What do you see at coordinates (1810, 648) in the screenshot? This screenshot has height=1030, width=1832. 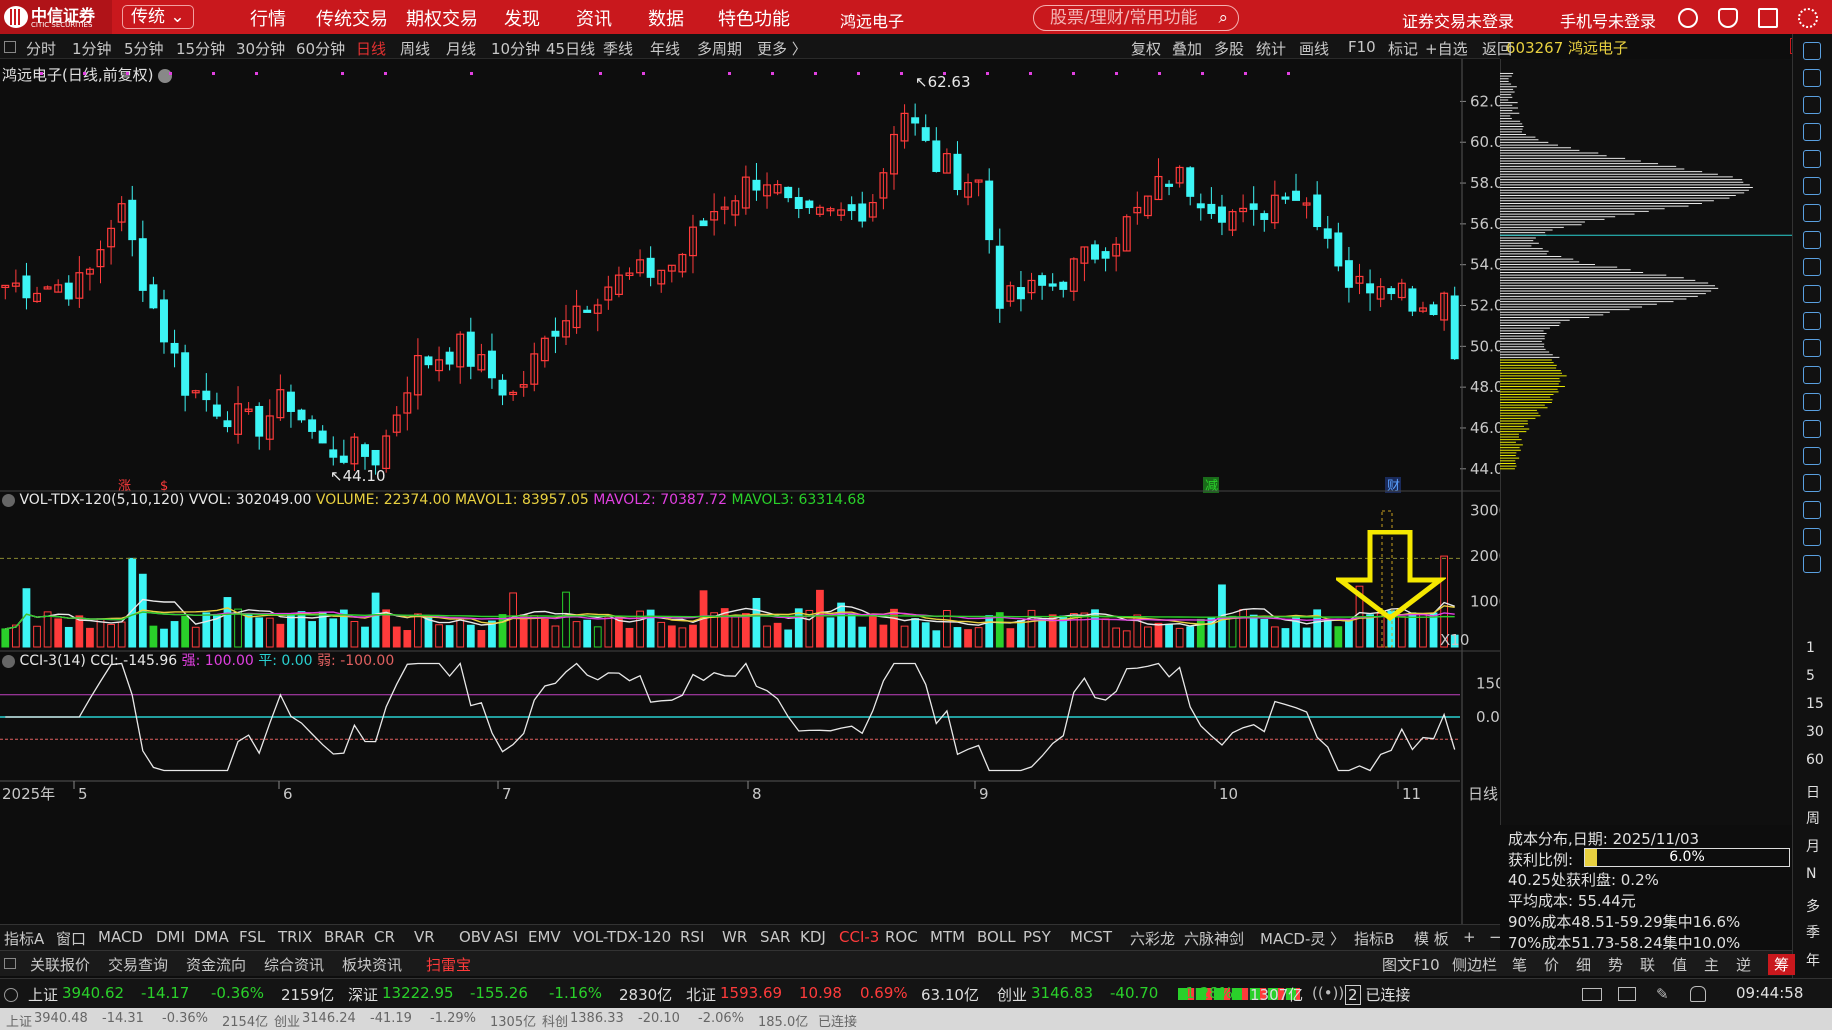 I see `side-period-0: 1` at bounding box center [1810, 648].